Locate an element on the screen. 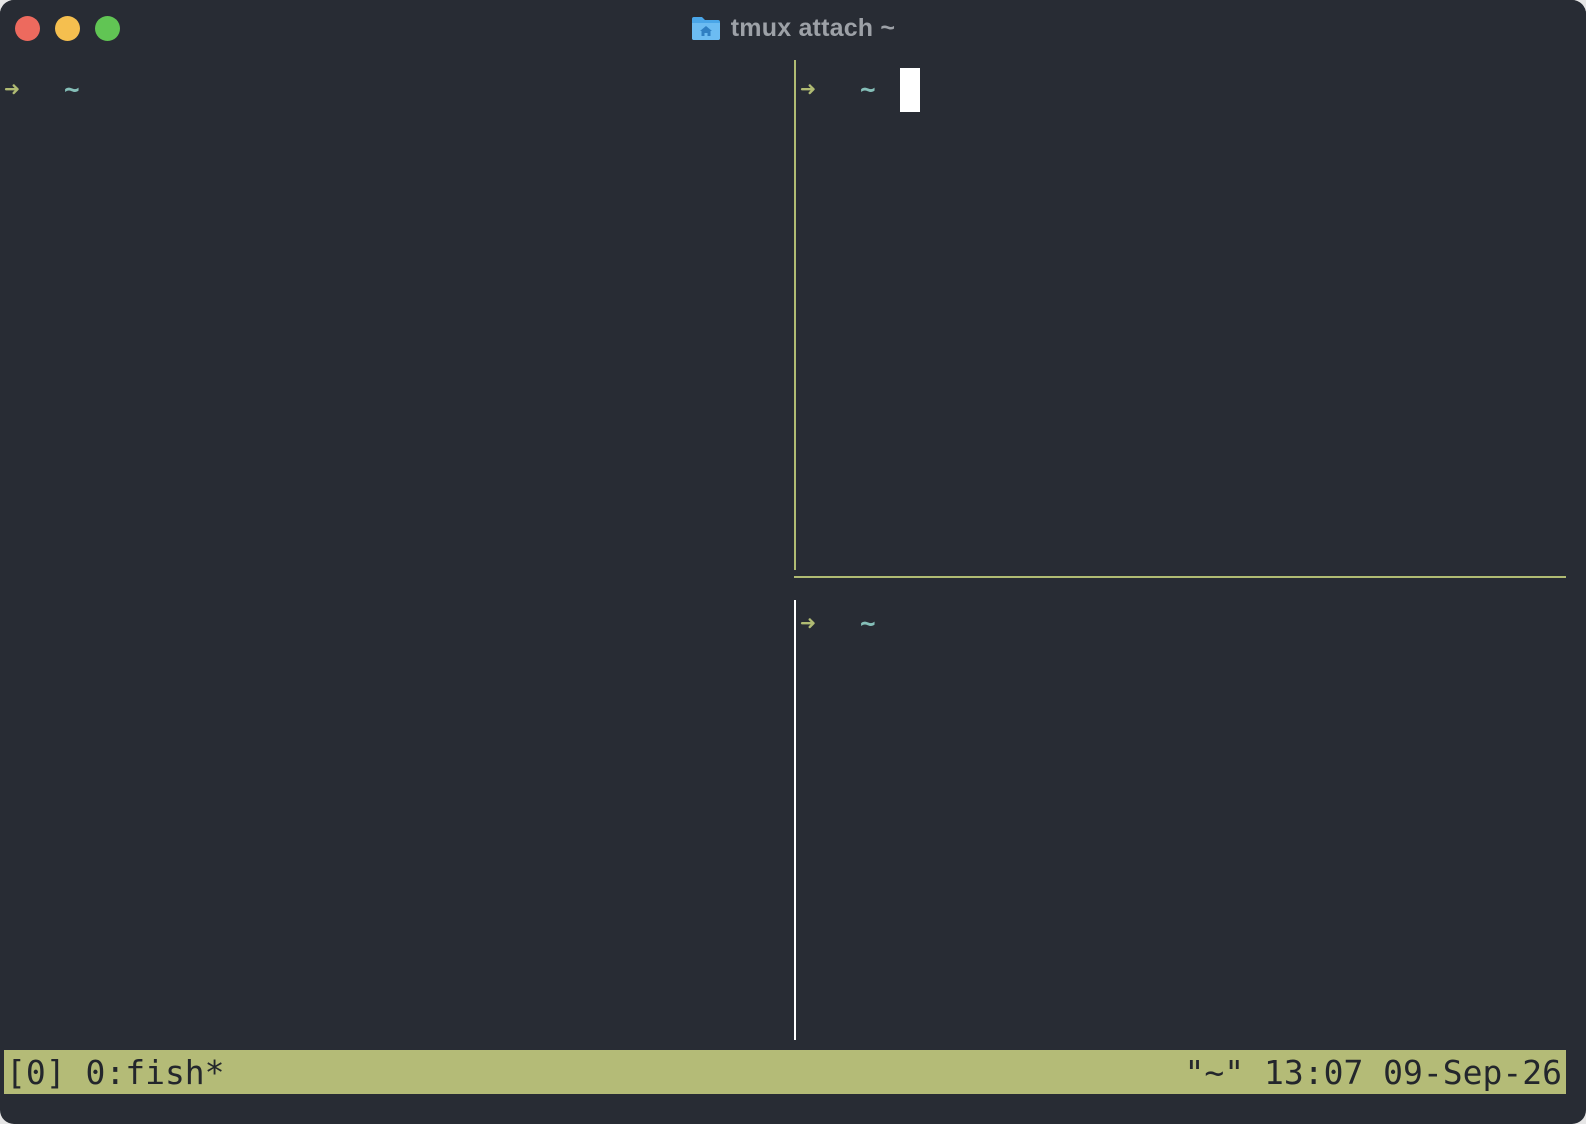  pane-divider-horizontal is located at coordinates (1180, 577).